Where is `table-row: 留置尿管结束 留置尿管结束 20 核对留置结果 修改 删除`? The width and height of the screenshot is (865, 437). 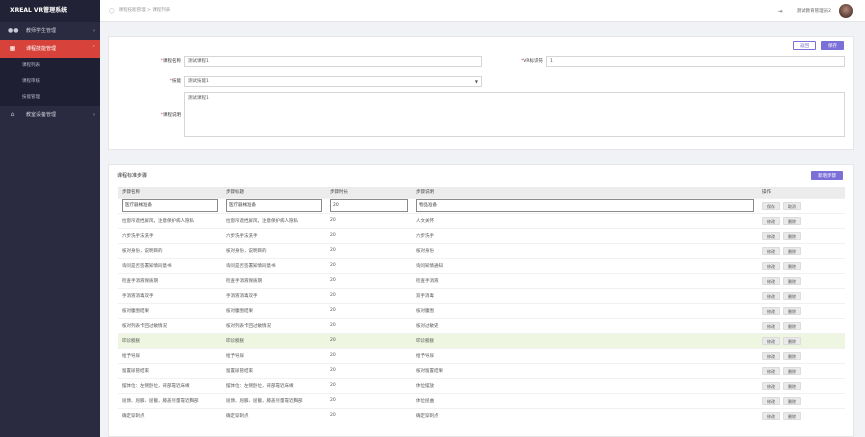 table-row: 留置尿管结束 留置尿管结束 20 核对留置结果 修改 删除 is located at coordinates (481, 370).